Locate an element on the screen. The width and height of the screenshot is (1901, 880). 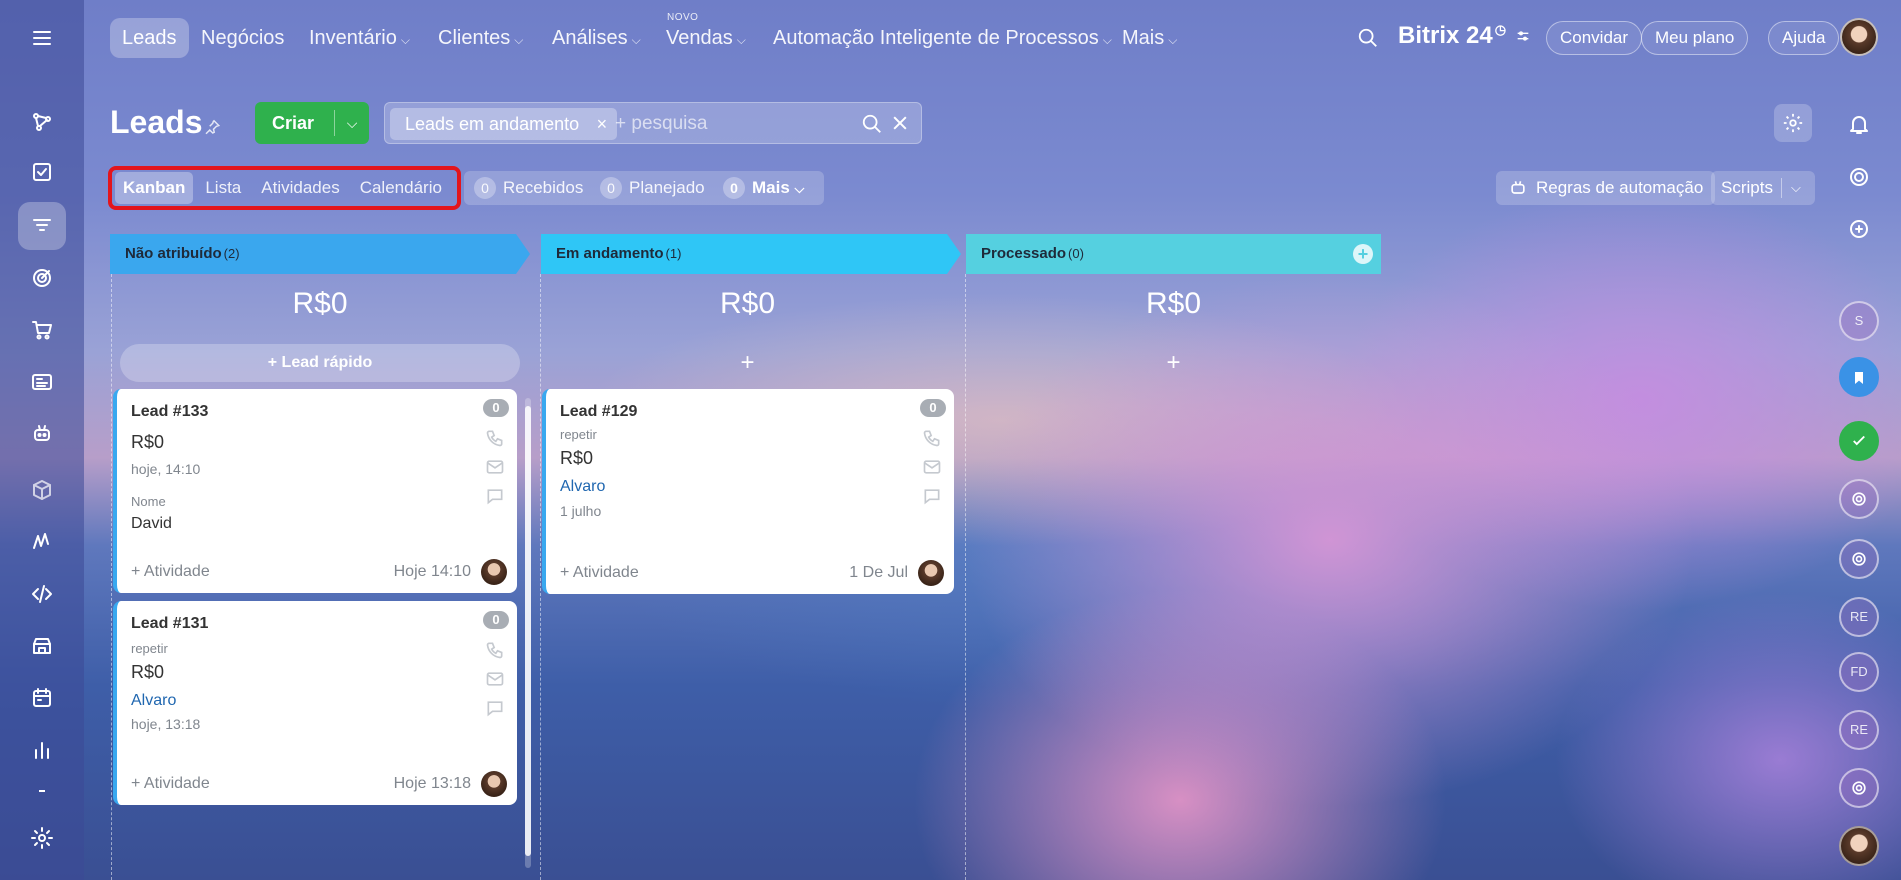
card-title: Lead #129 is located at coordinates (598, 412).